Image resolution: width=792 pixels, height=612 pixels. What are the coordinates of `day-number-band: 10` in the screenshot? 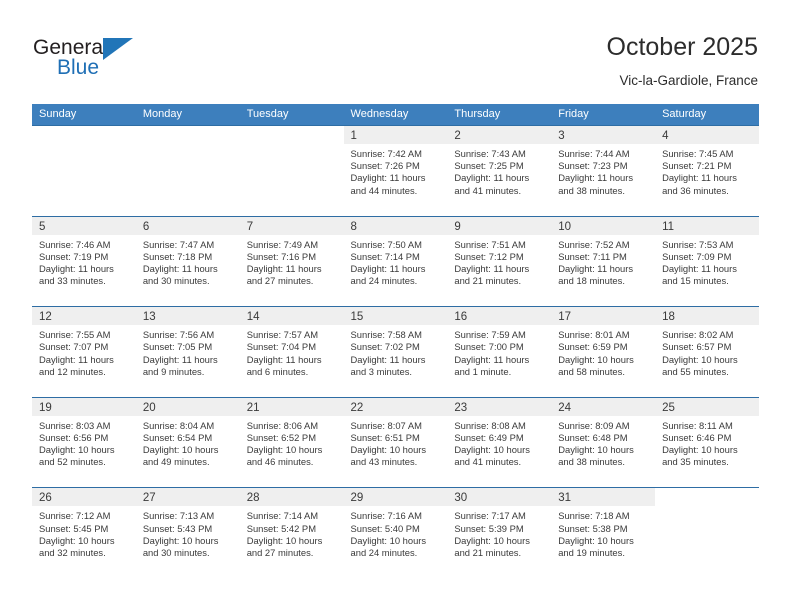 It's located at (603, 225).